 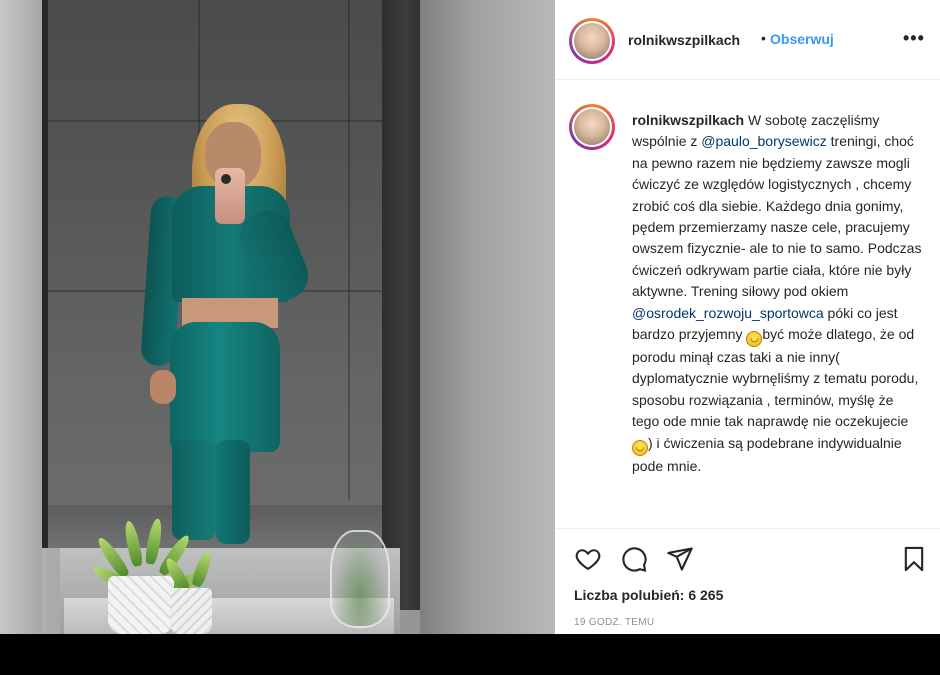 What do you see at coordinates (403, 305) in the screenshot?
I see `photo-door-frame` at bounding box center [403, 305].